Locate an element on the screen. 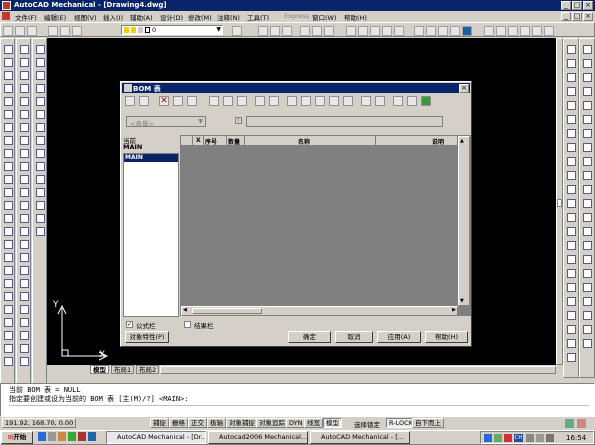  polar-toggle: 极轴 is located at coordinates (216, 423).